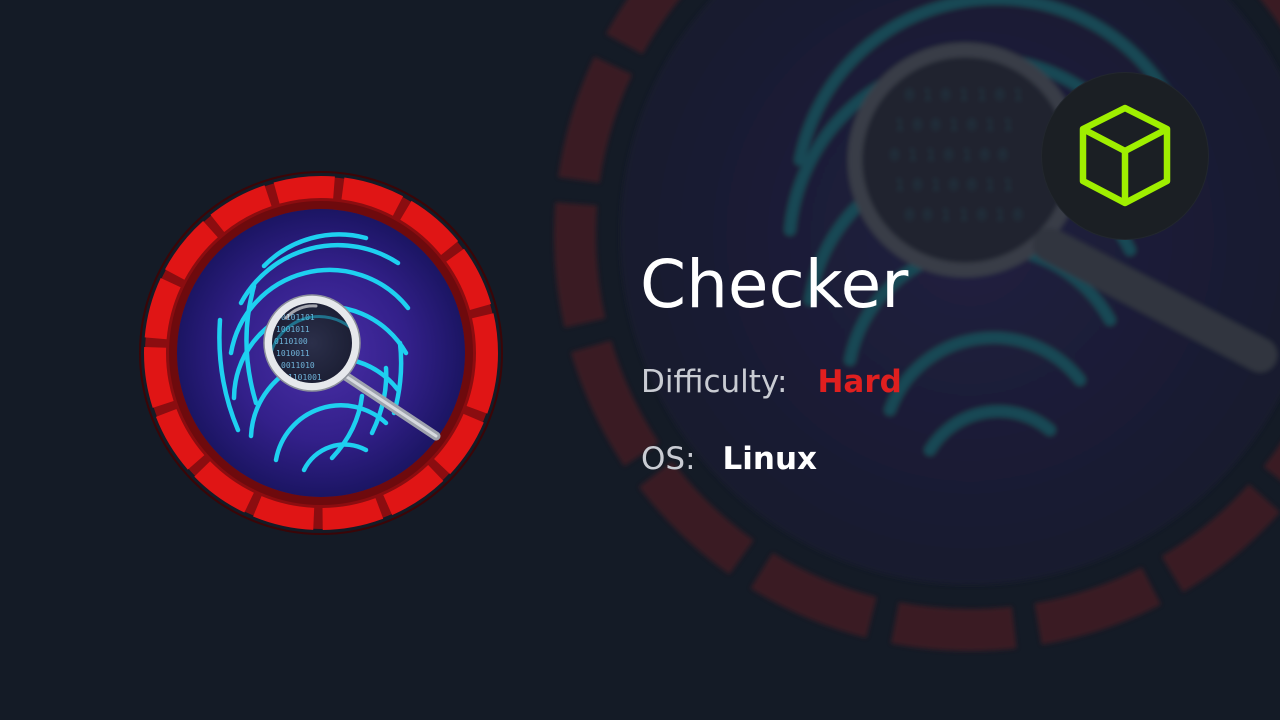 Image resolution: width=1280 pixels, height=720 pixels. Describe the element at coordinates (963, 95) in the screenshot. I see `svg-text: 0 1 0 1 1 0 1` at that location.